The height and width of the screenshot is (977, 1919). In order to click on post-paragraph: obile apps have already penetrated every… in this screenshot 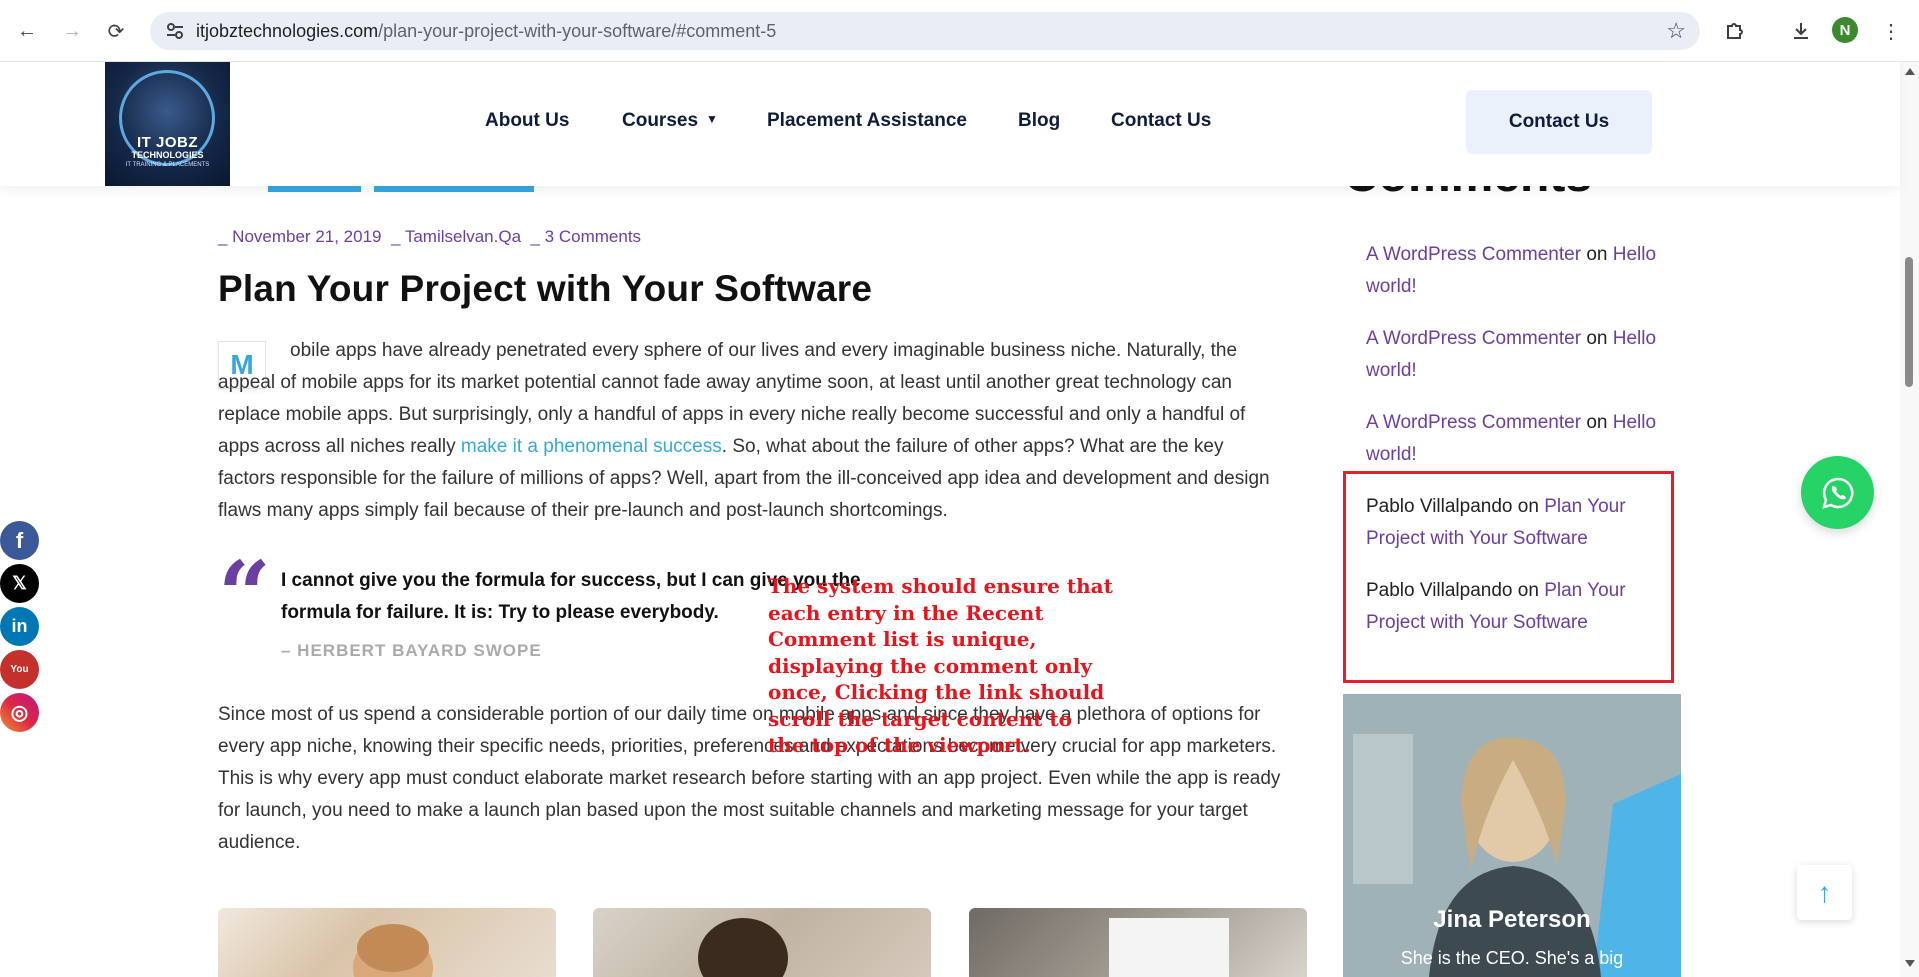, I will do `click(749, 431)`.